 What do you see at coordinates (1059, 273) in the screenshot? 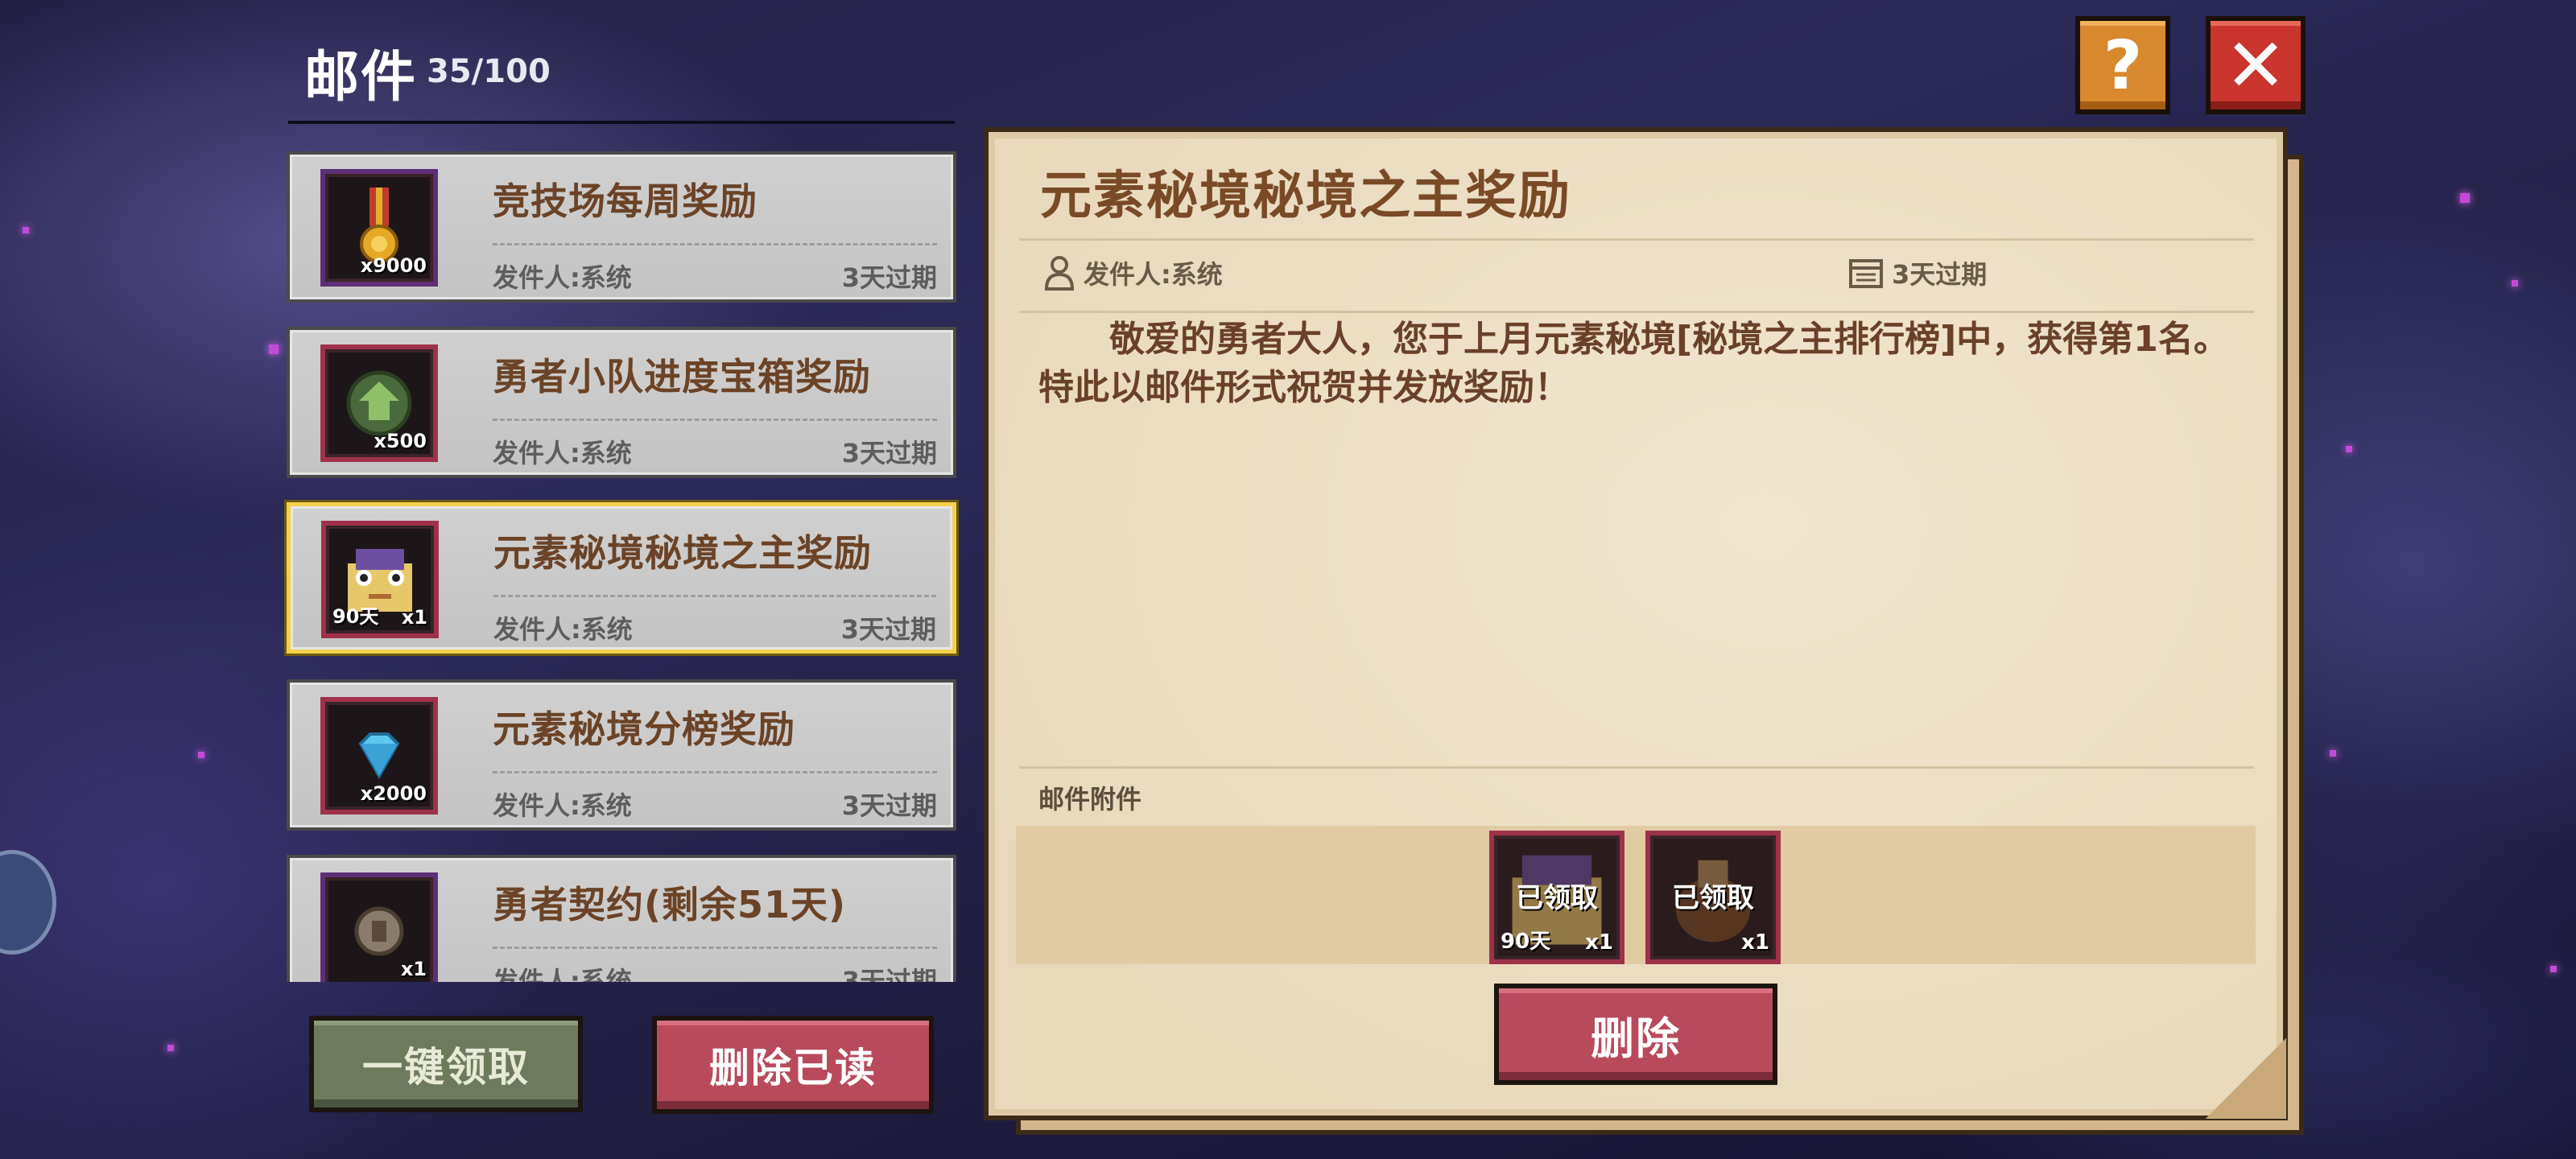
I see `person-icon` at bounding box center [1059, 273].